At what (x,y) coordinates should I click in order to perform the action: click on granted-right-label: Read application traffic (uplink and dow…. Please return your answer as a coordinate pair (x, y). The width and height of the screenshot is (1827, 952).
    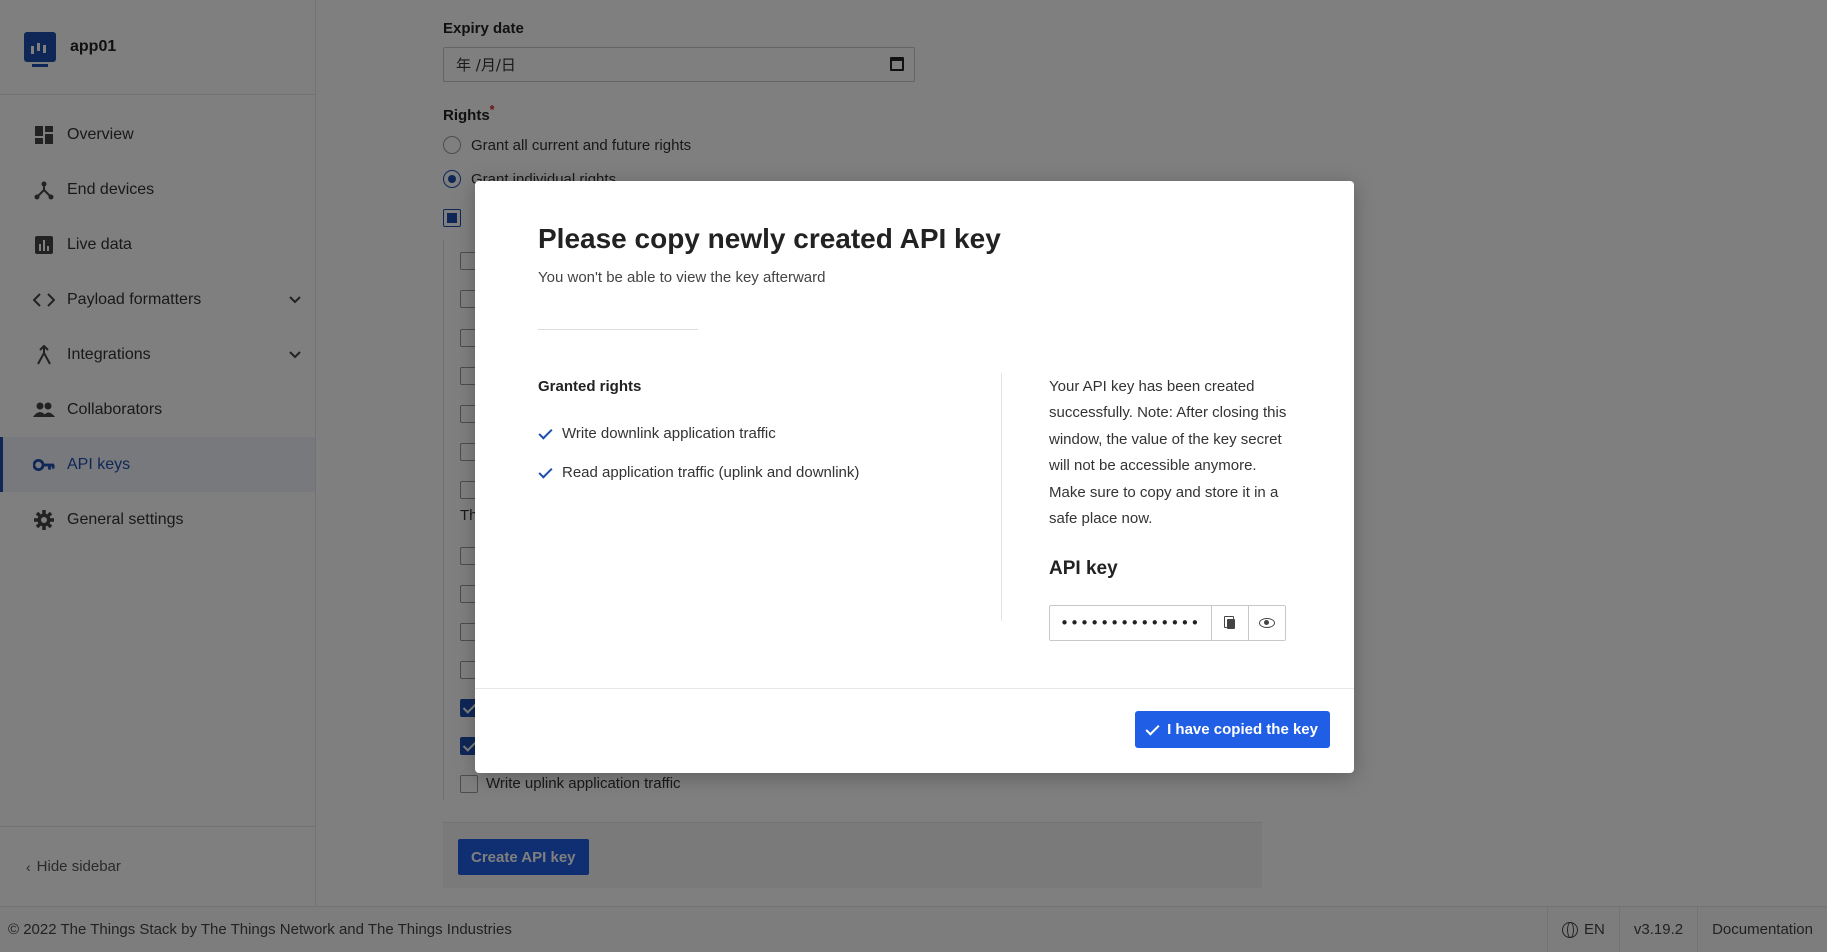
    Looking at the image, I should click on (711, 472).